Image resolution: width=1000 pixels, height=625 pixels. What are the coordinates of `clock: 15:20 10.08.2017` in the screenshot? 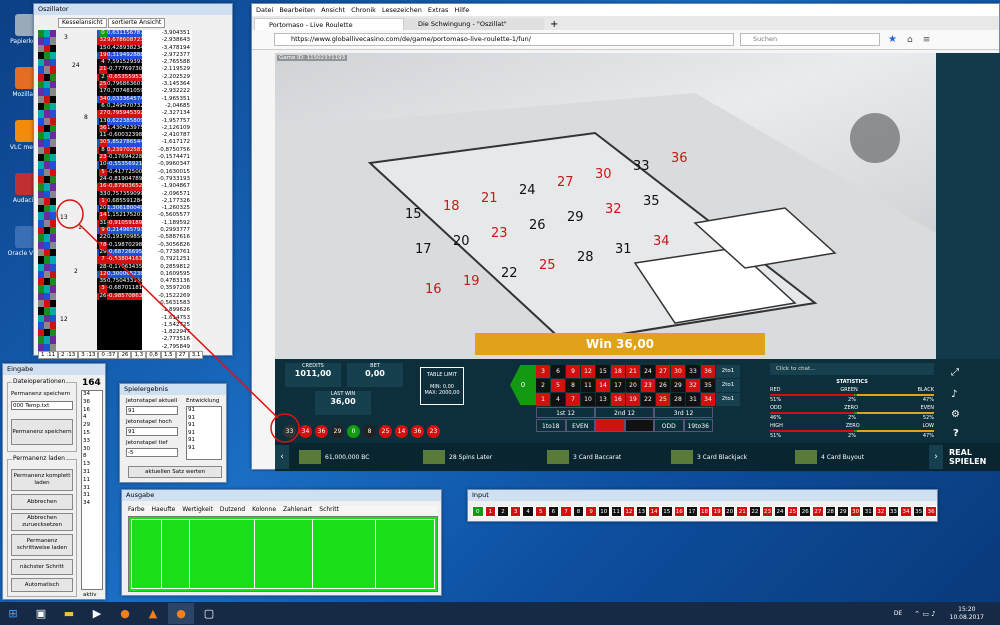 It's located at (967, 614).